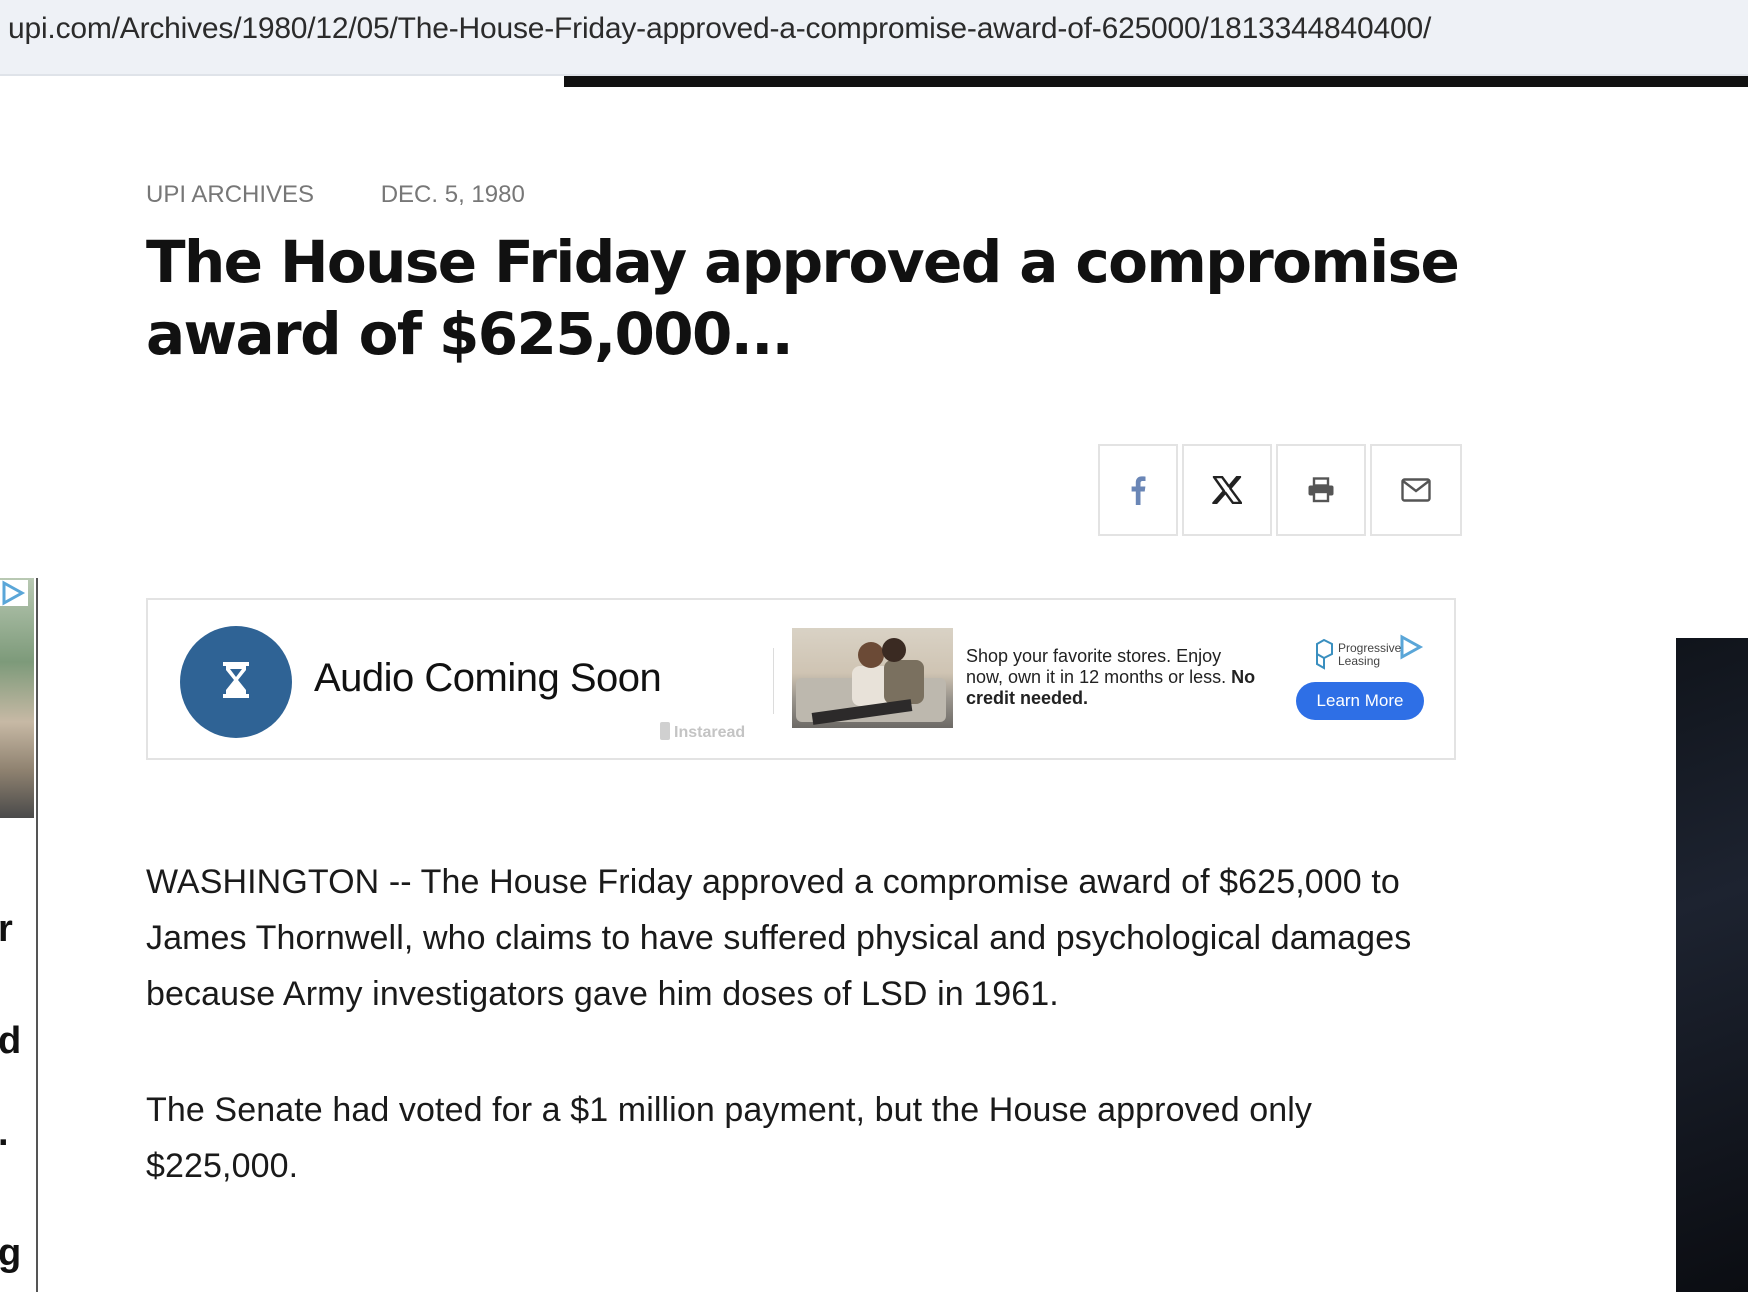  I want to click on right-side-ad, so click(1712, 965).